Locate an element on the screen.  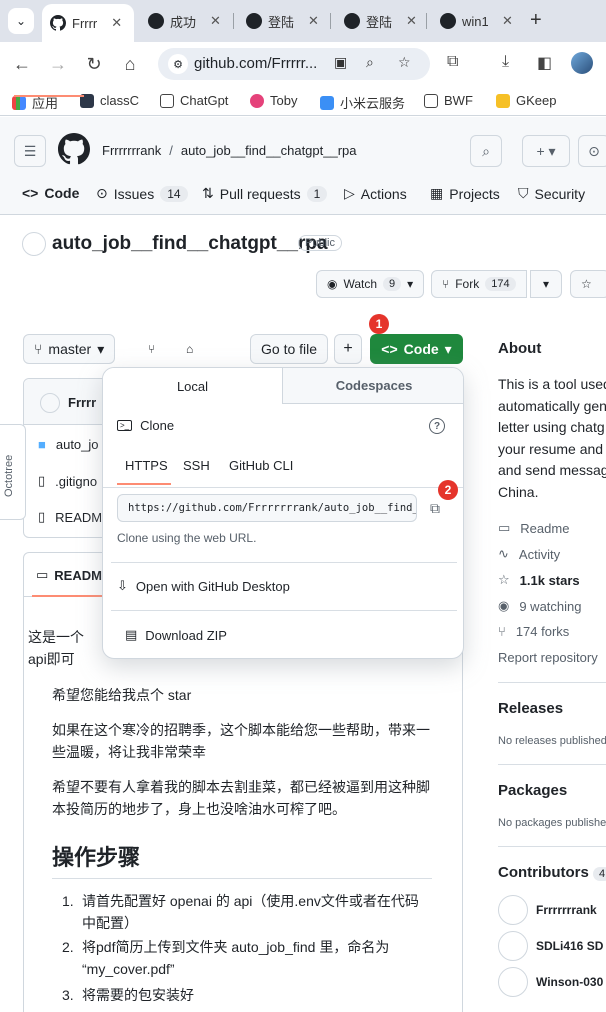
forks-link: ⑂ 174 forks is located at coordinates (533, 631).